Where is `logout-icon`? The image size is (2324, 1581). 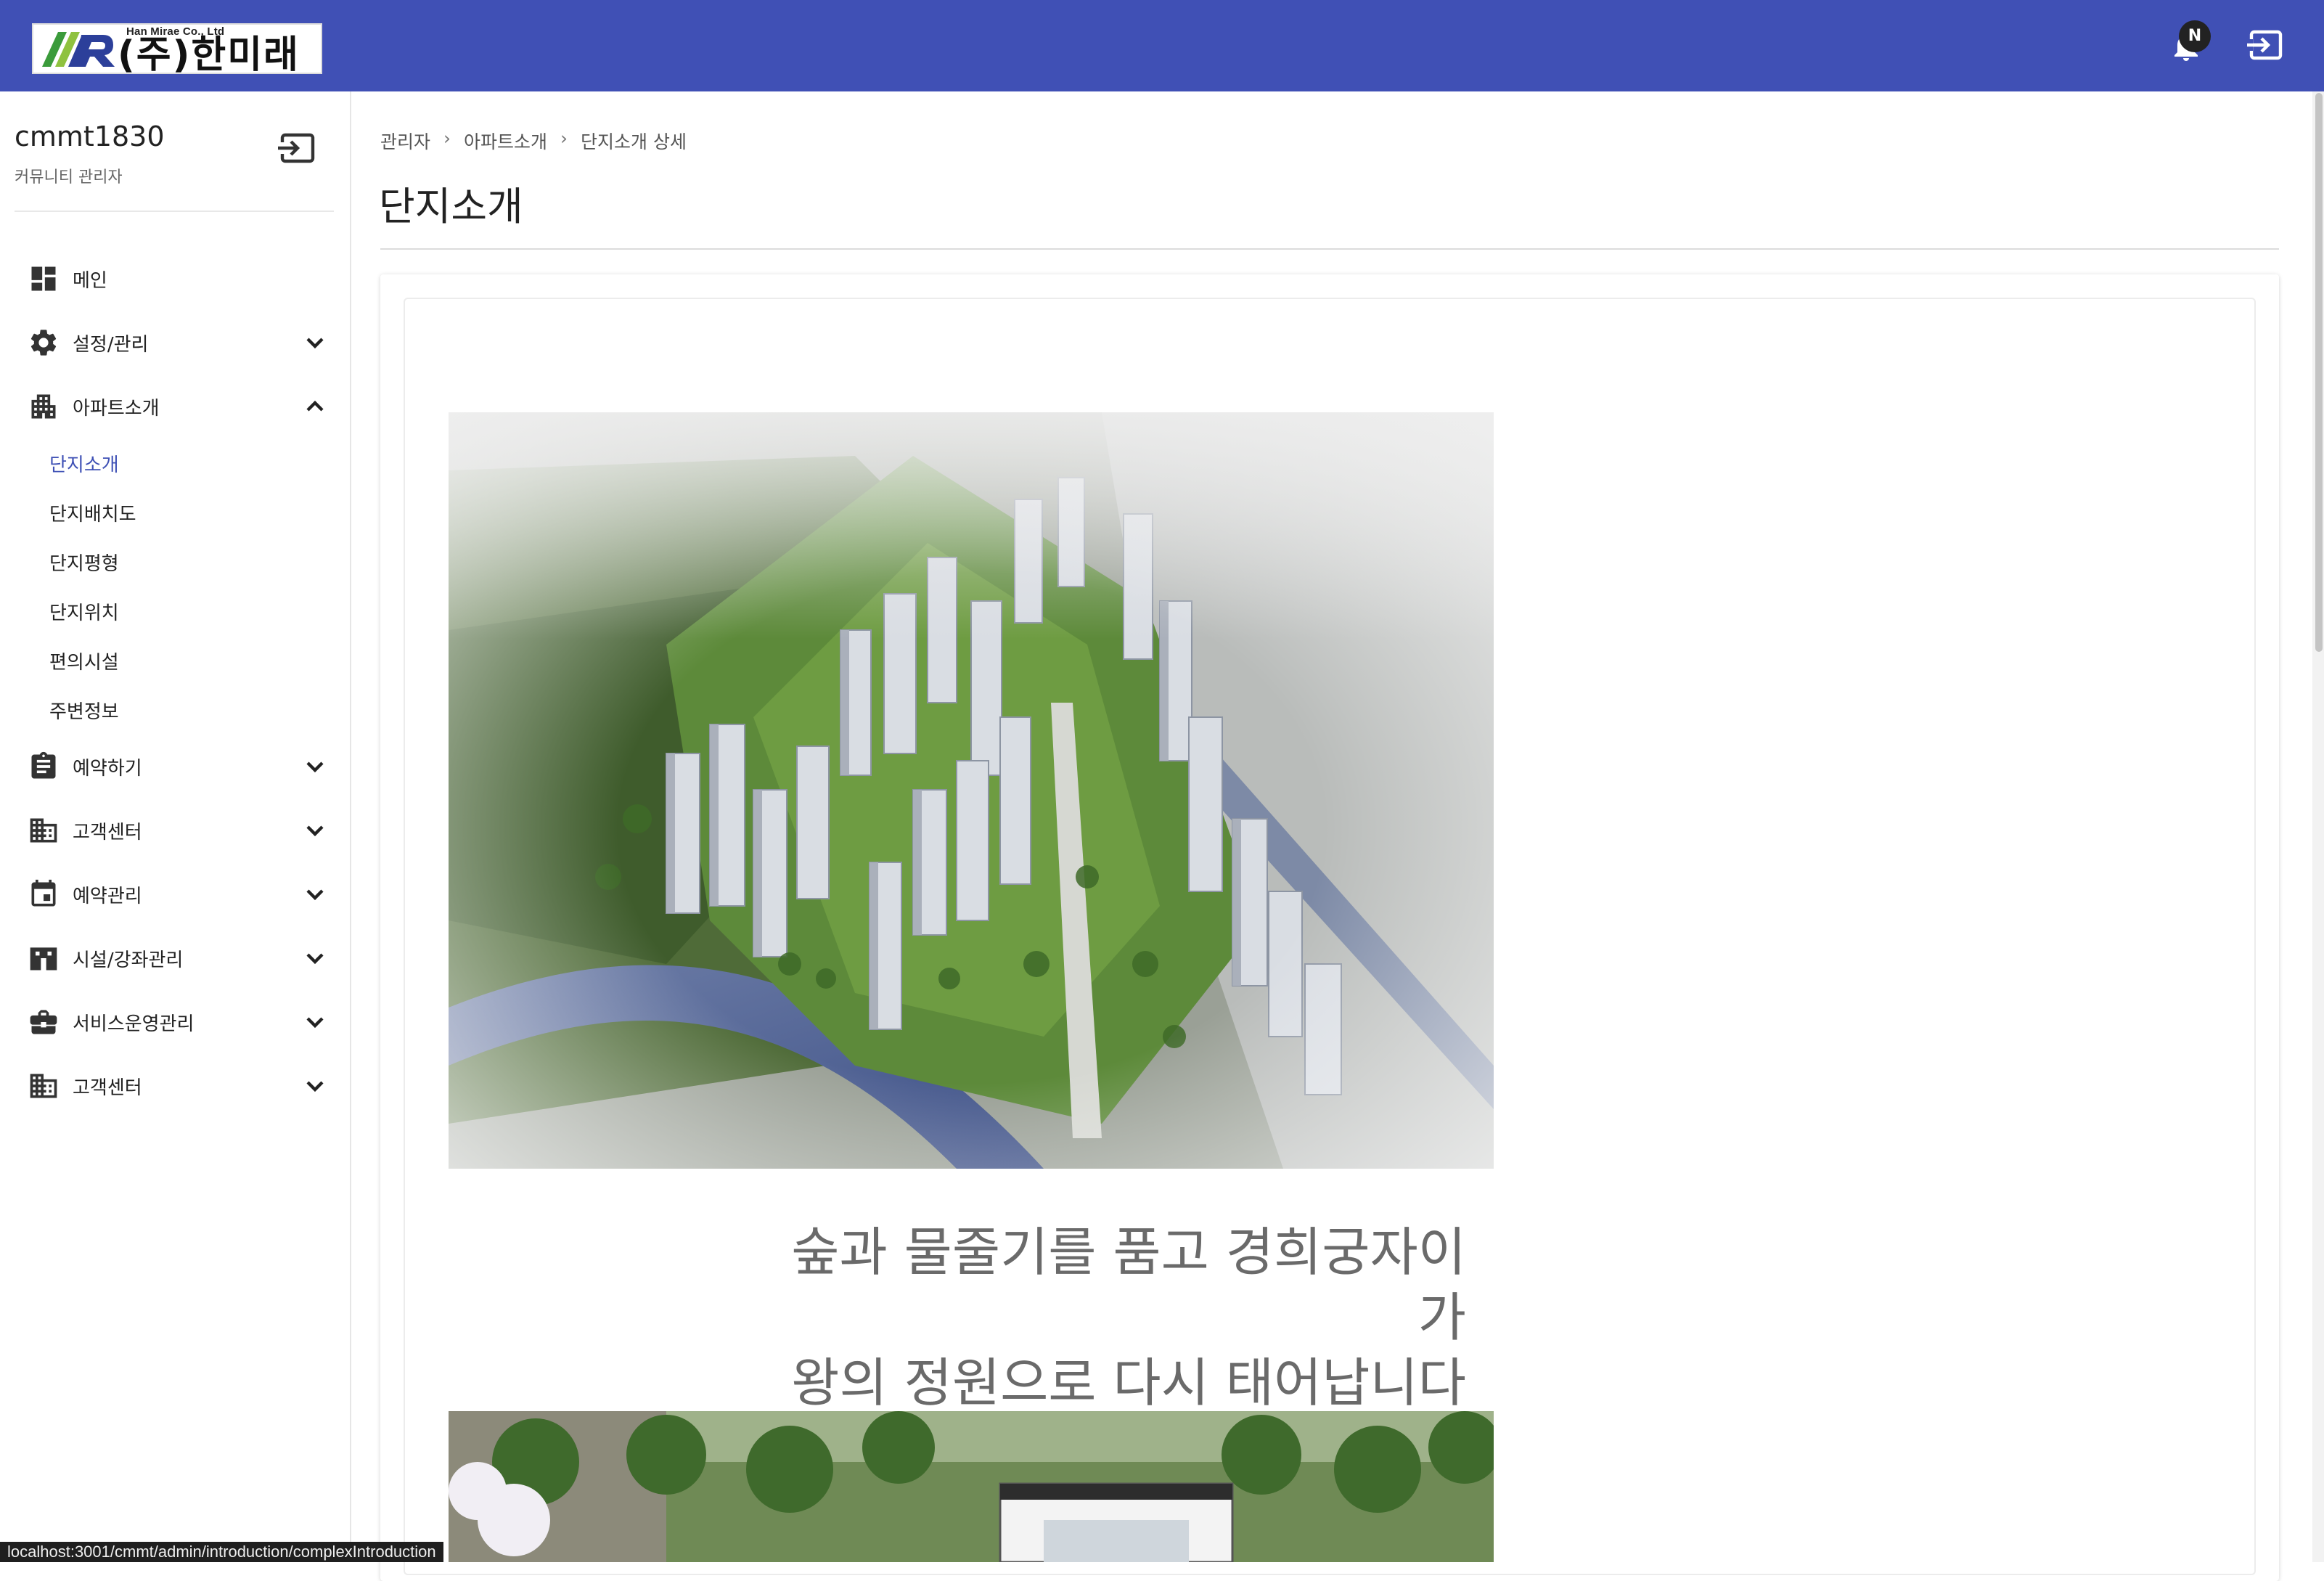 logout-icon is located at coordinates (2266, 45).